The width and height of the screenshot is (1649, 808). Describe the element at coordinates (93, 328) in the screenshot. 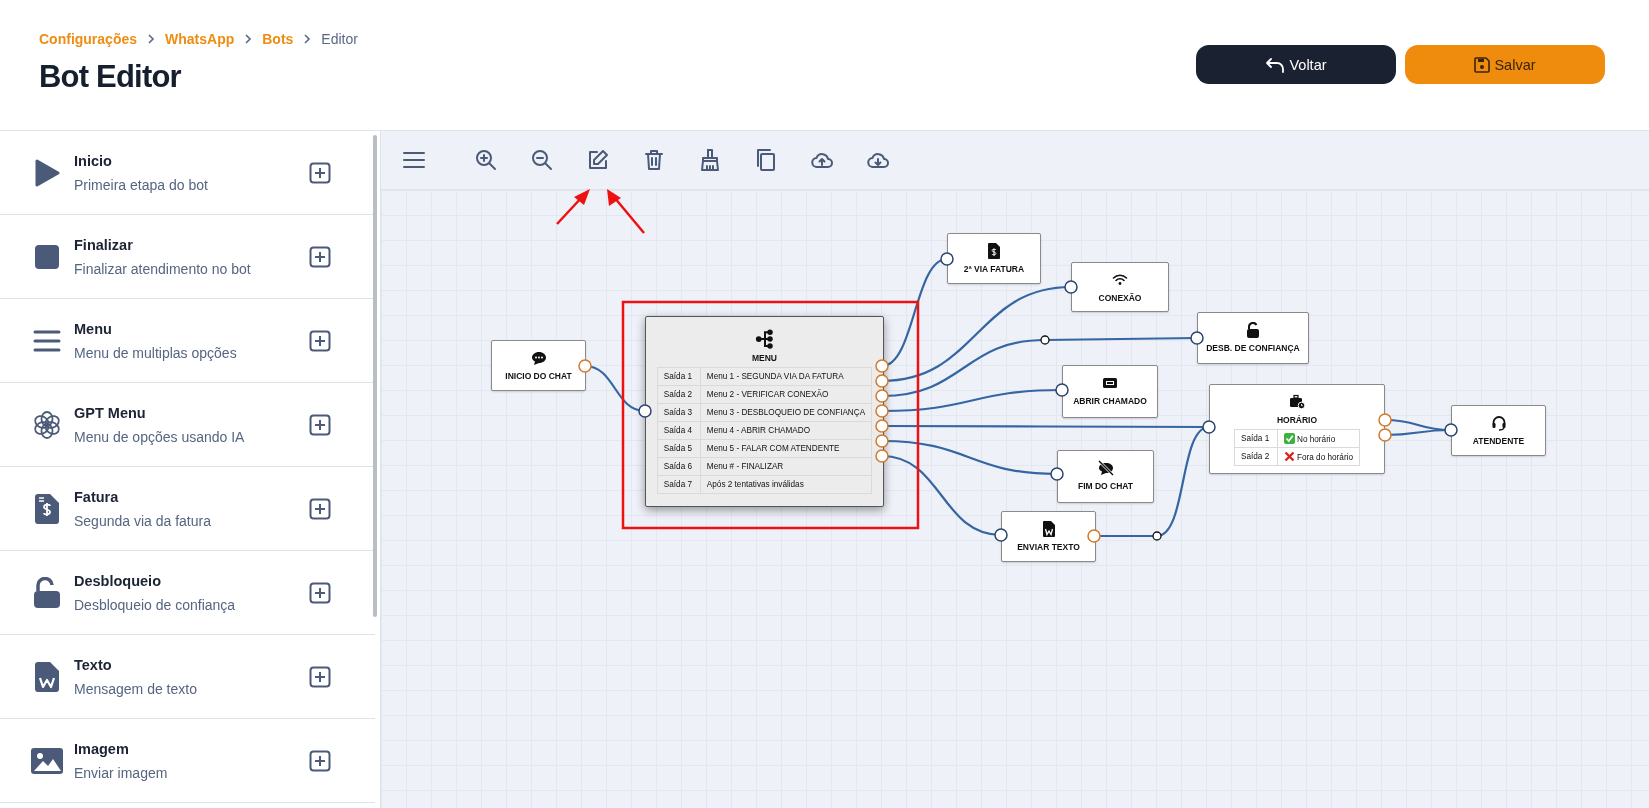

I see `item-title: Menu` at that location.